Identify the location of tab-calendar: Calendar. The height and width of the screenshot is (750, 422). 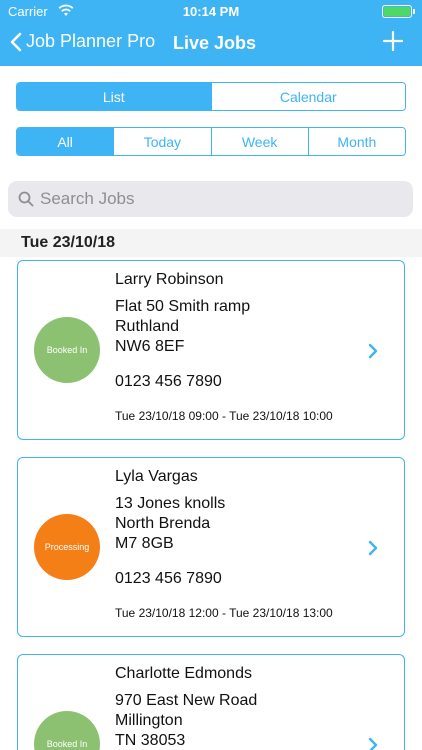
(308, 96).